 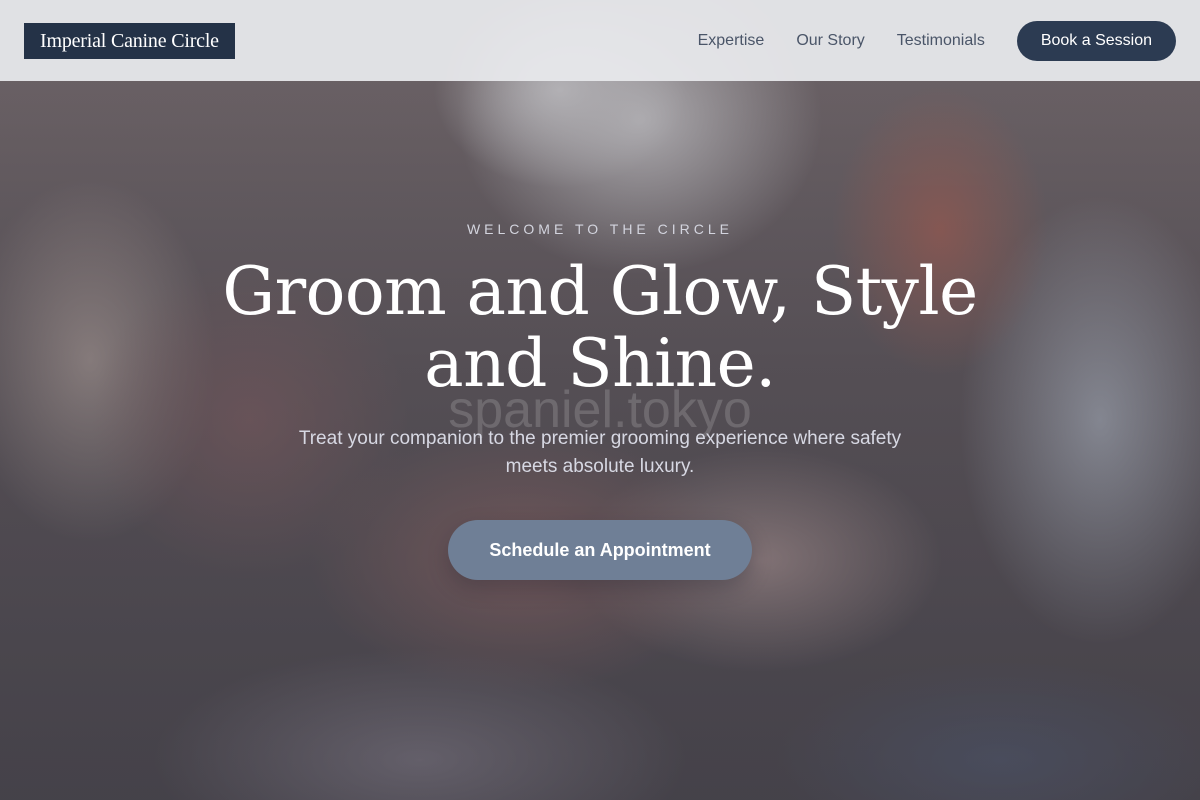 What do you see at coordinates (600, 327) in the screenshot?
I see `hero-headline: Groom and Glow, Style and Shine.` at bounding box center [600, 327].